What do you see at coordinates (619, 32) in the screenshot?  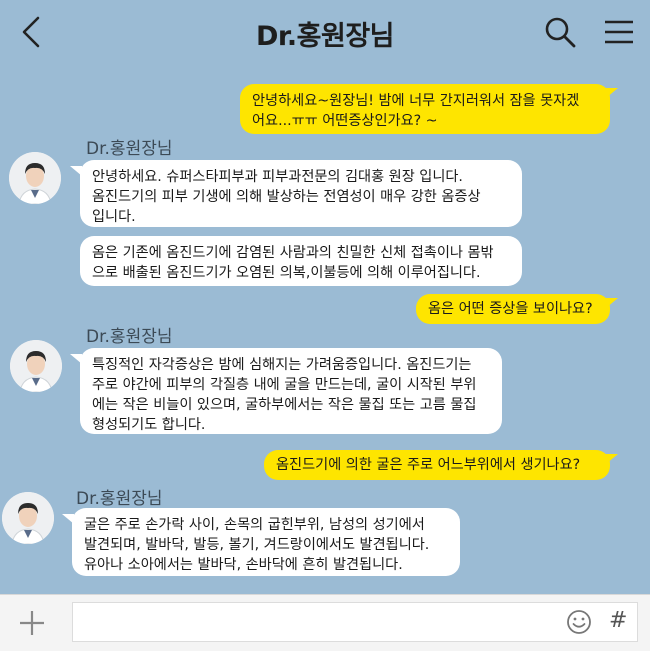 I see `menu-icon` at bounding box center [619, 32].